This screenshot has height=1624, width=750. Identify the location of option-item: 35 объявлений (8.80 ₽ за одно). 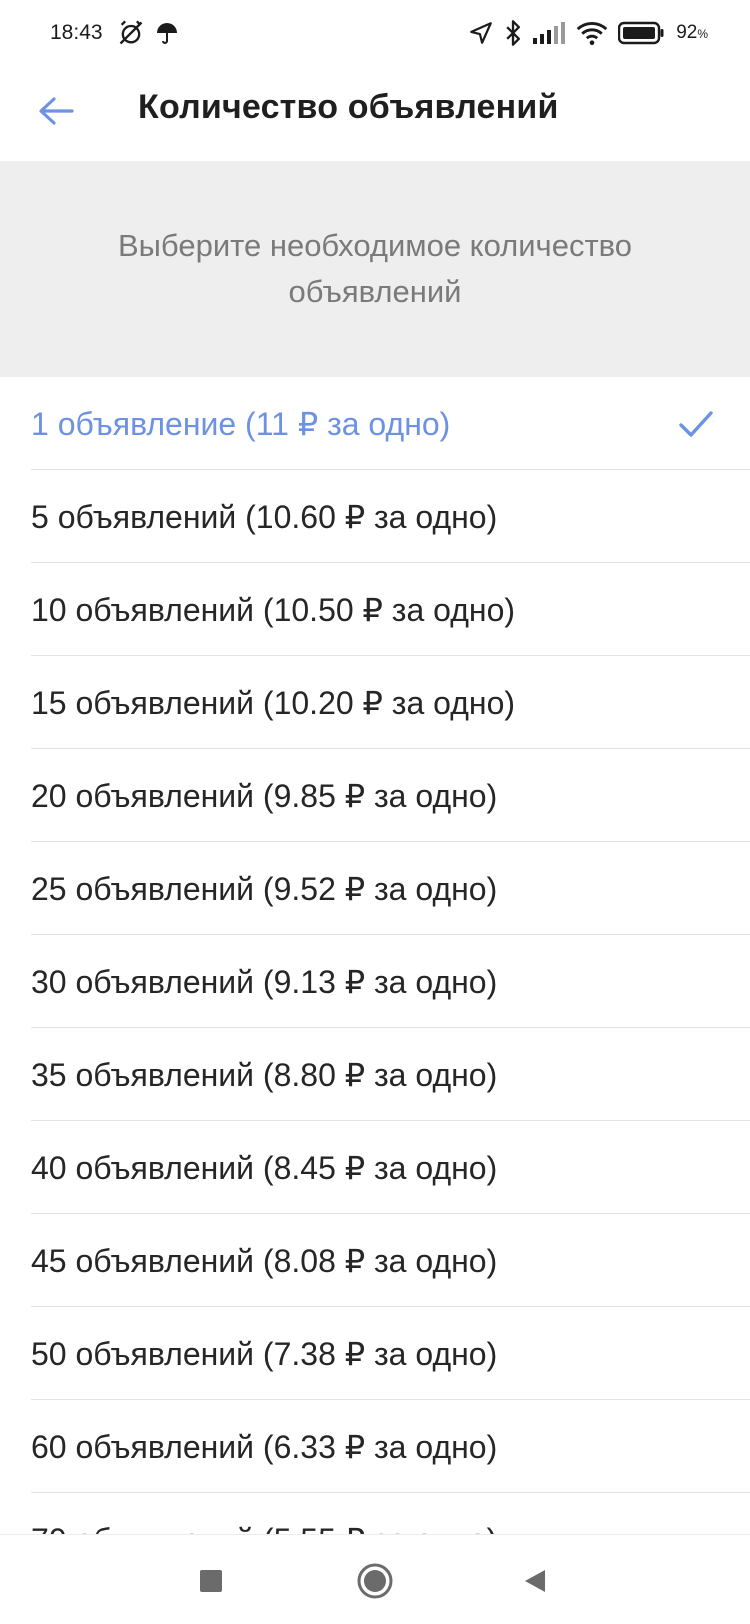
(375, 1074).